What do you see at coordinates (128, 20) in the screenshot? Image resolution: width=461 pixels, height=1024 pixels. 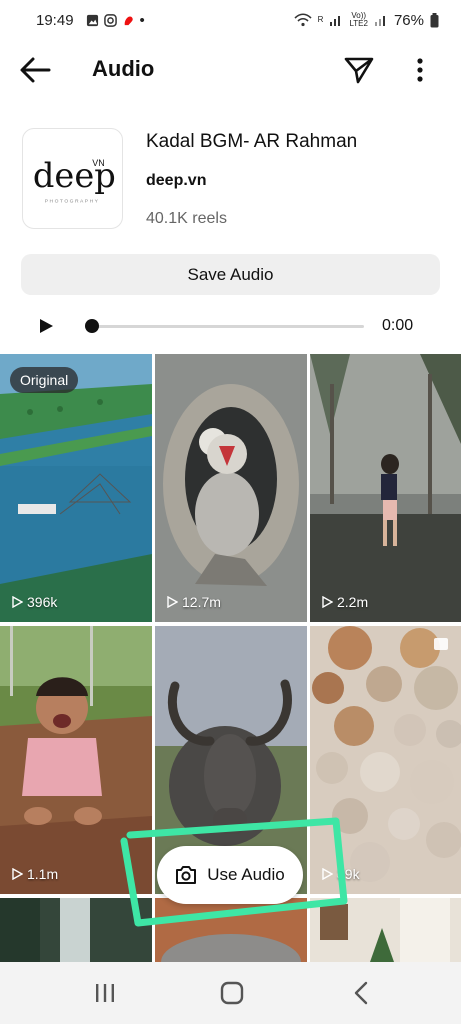 I see `airtel-icon` at bounding box center [128, 20].